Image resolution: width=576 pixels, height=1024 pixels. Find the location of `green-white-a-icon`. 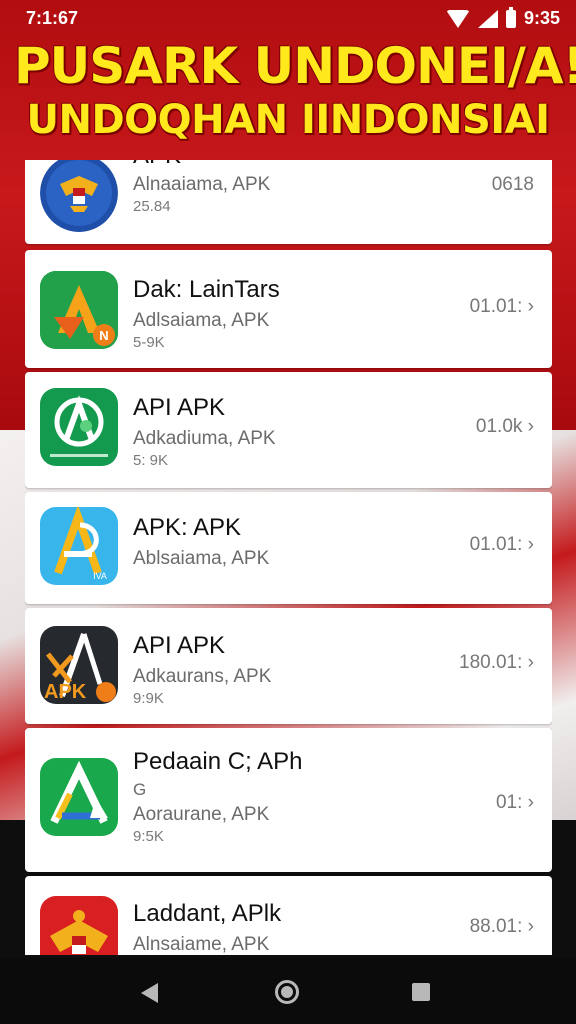

green-white-a-icon is located at coordinates (79, 797).